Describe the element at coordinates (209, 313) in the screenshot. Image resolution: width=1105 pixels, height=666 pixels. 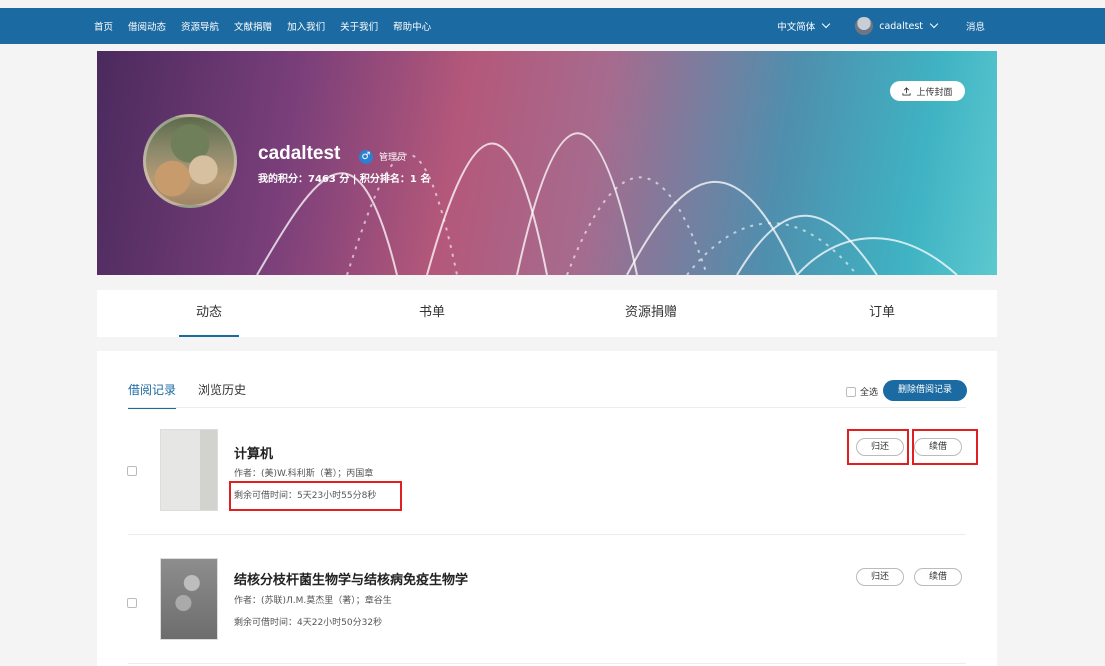
I see `tab-activity: 动态` at that location.